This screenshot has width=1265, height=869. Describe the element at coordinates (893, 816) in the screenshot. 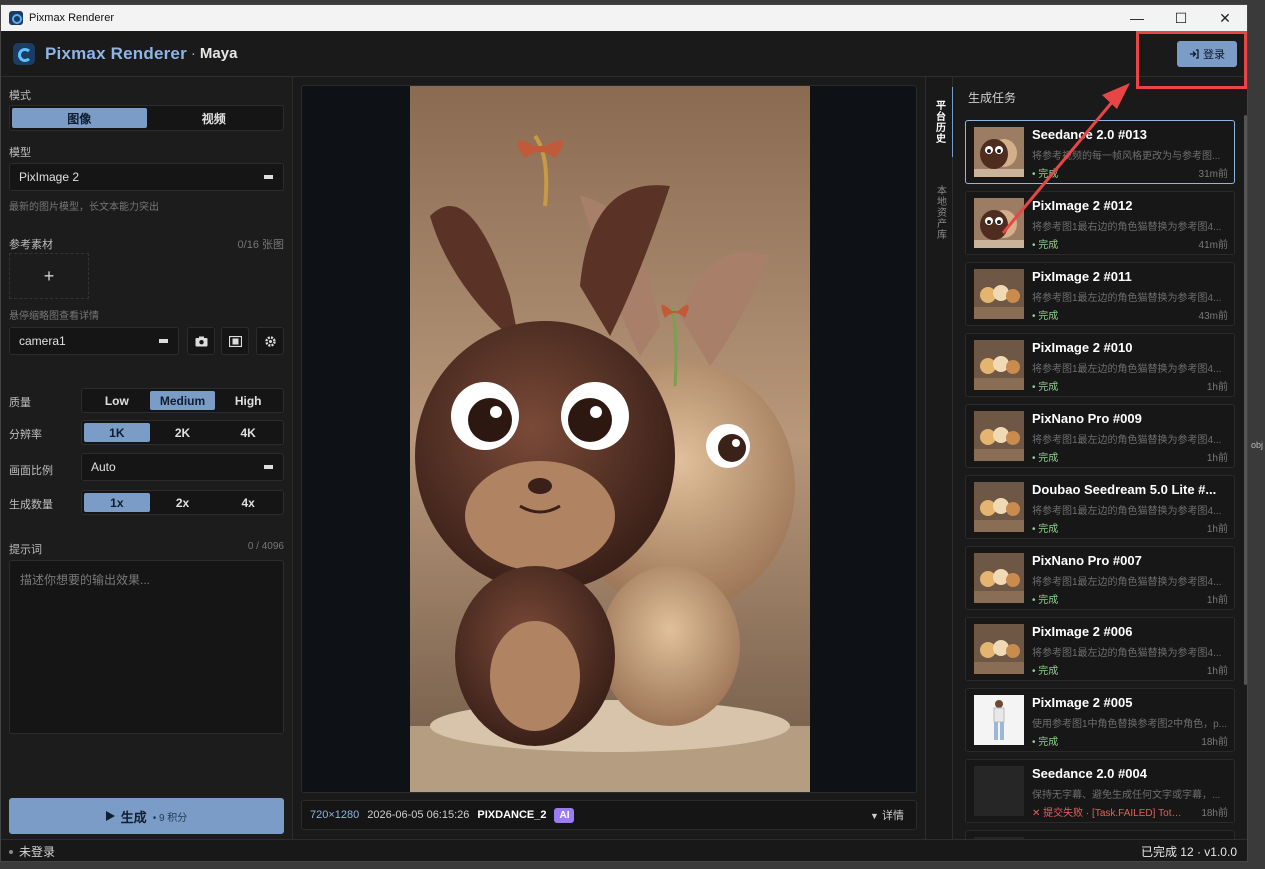

I see `details-label: 详情` at that location.